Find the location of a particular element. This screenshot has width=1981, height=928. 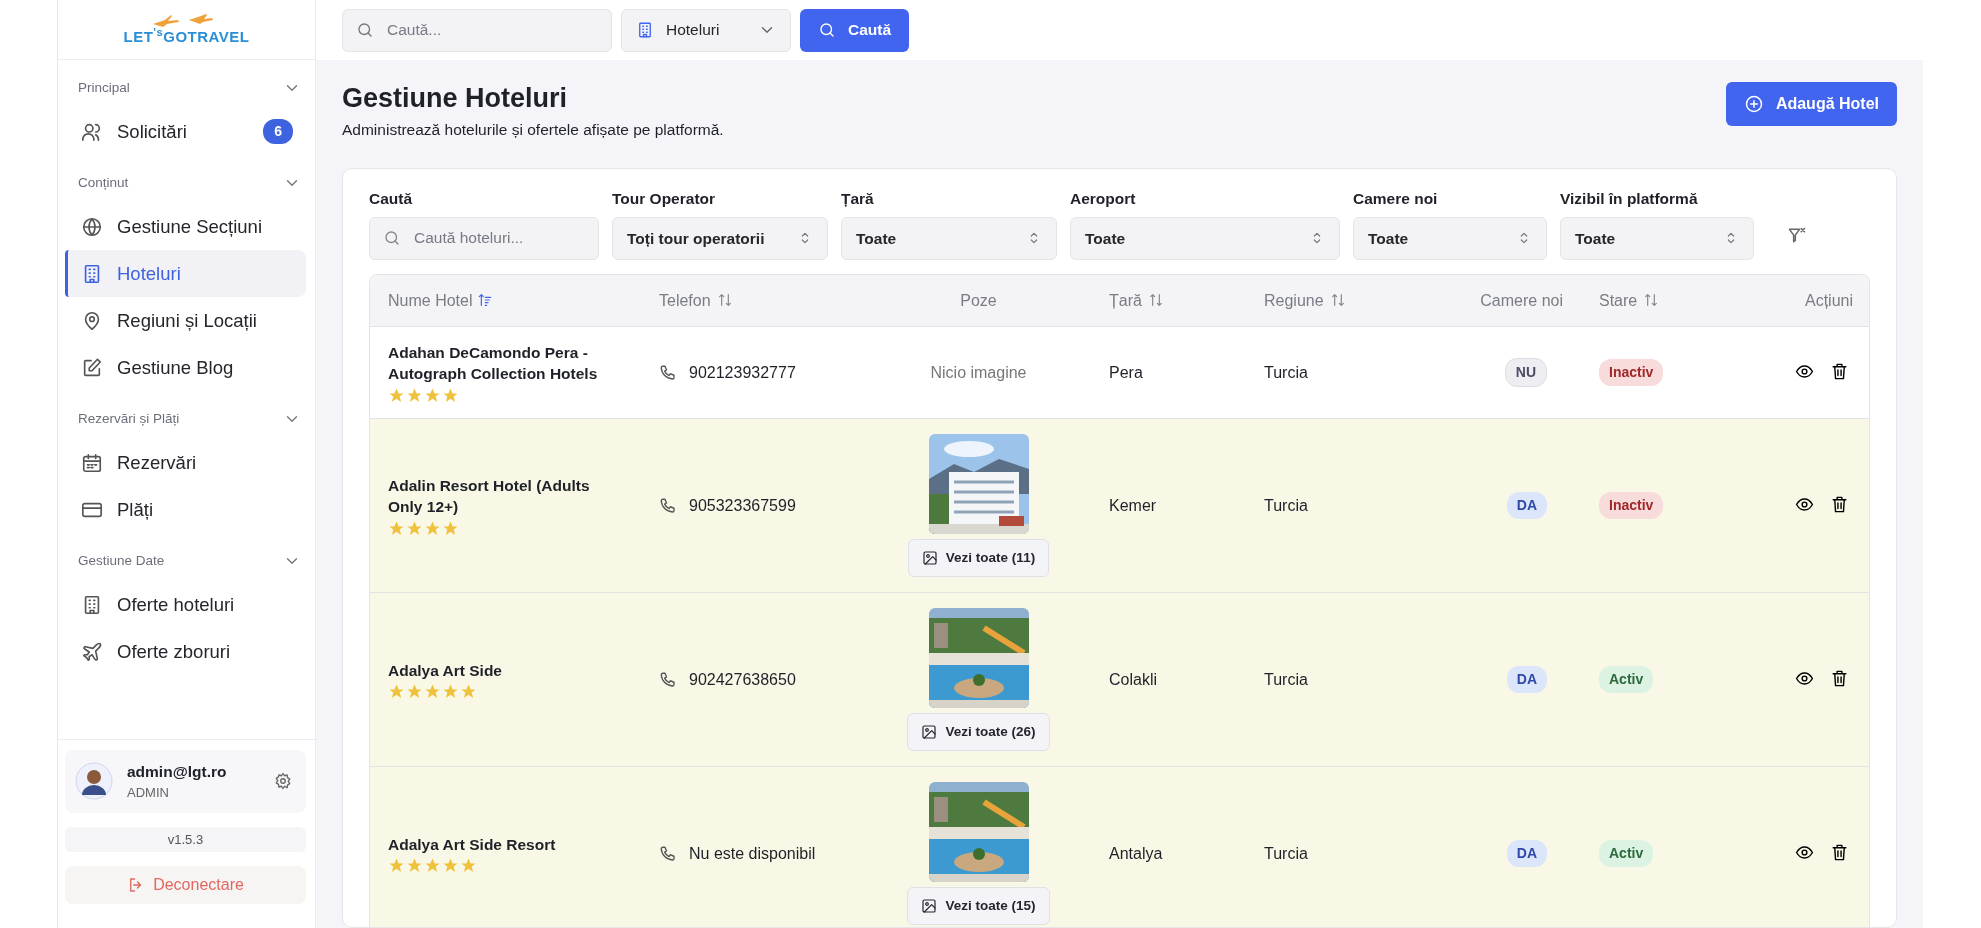

section-title: Conținut is located at coordinates (103, 182).